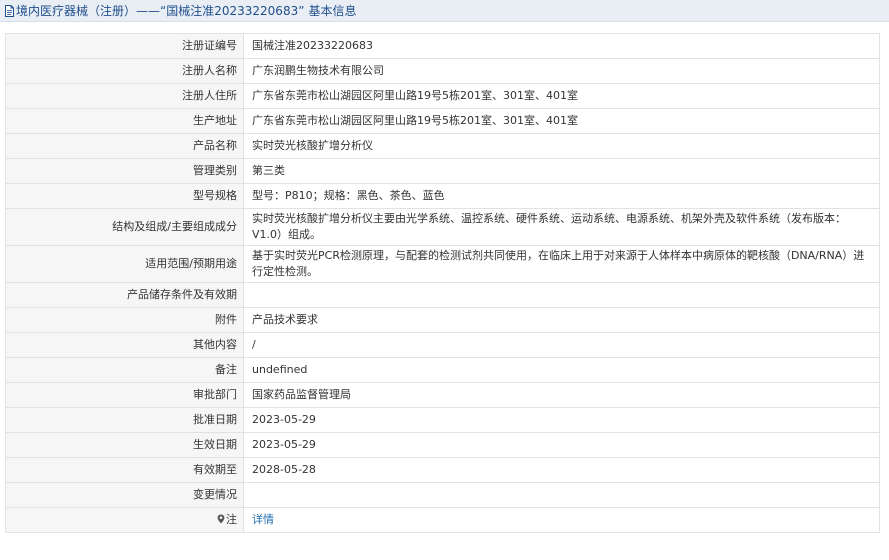 The height and width of the screenshot is (560, 889). What do you see at coordinates (124, 320) in the screenshot?
I see `row-label: 附件` at bounding box center [124, 320].